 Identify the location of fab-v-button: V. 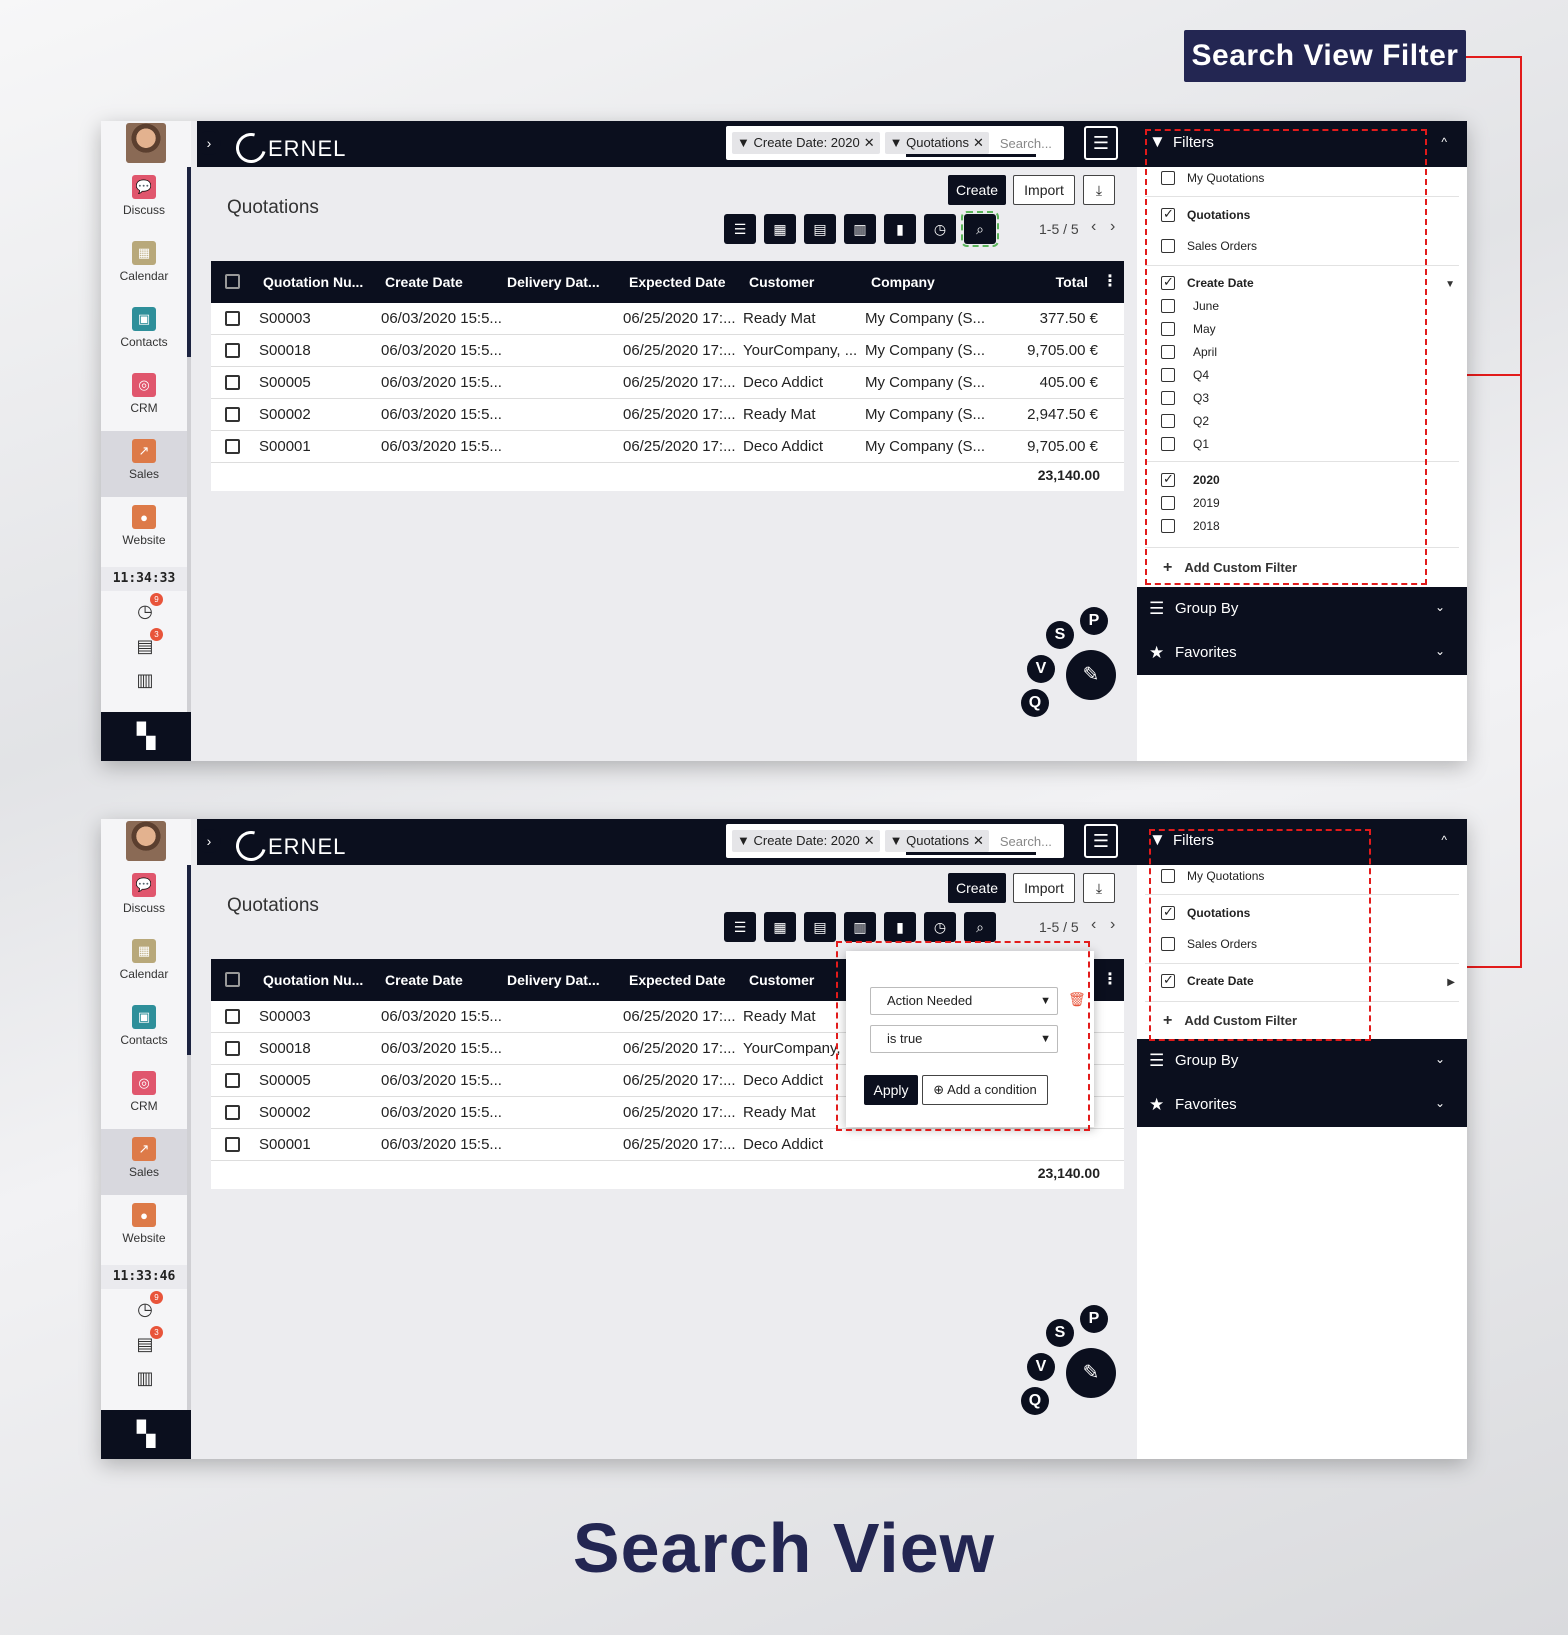
(1041, 1367).